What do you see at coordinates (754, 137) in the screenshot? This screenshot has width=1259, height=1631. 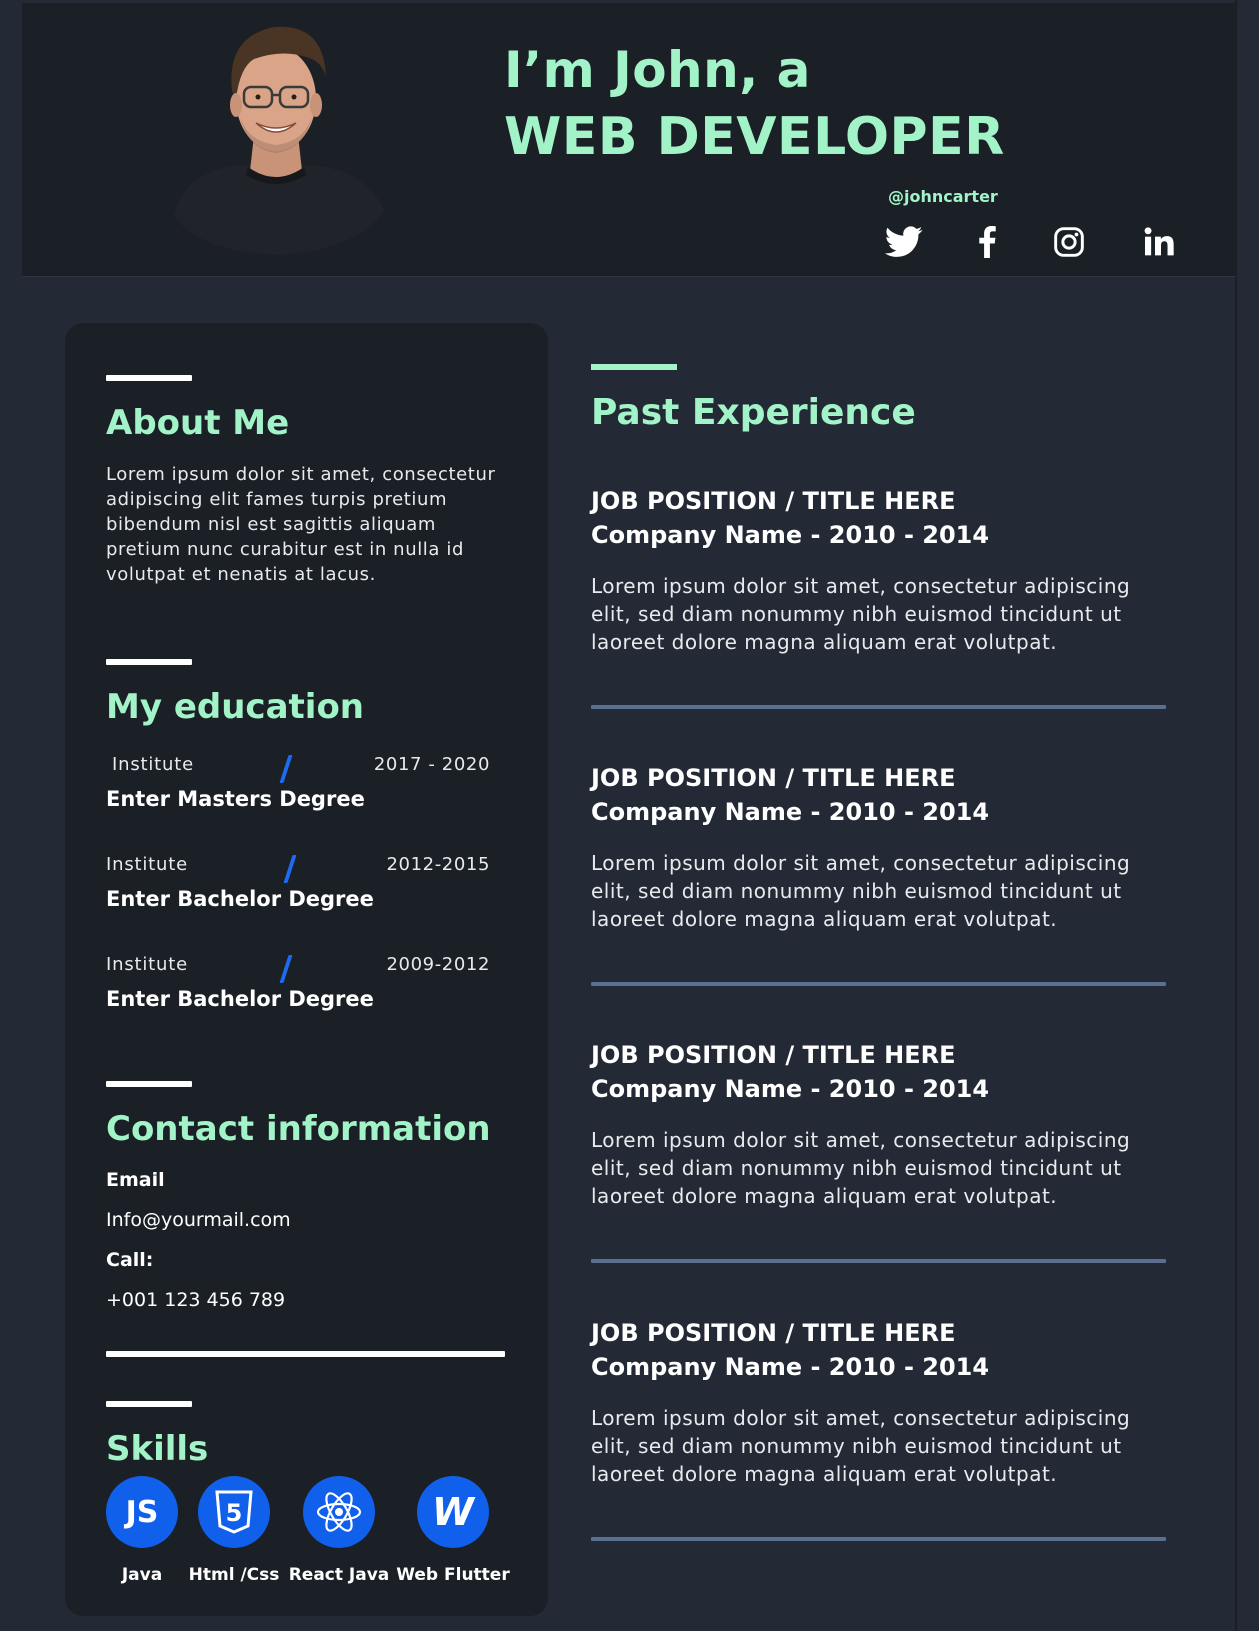 I see `hero-role: WEB DEVELOPER` at bounding box center [754, 137].